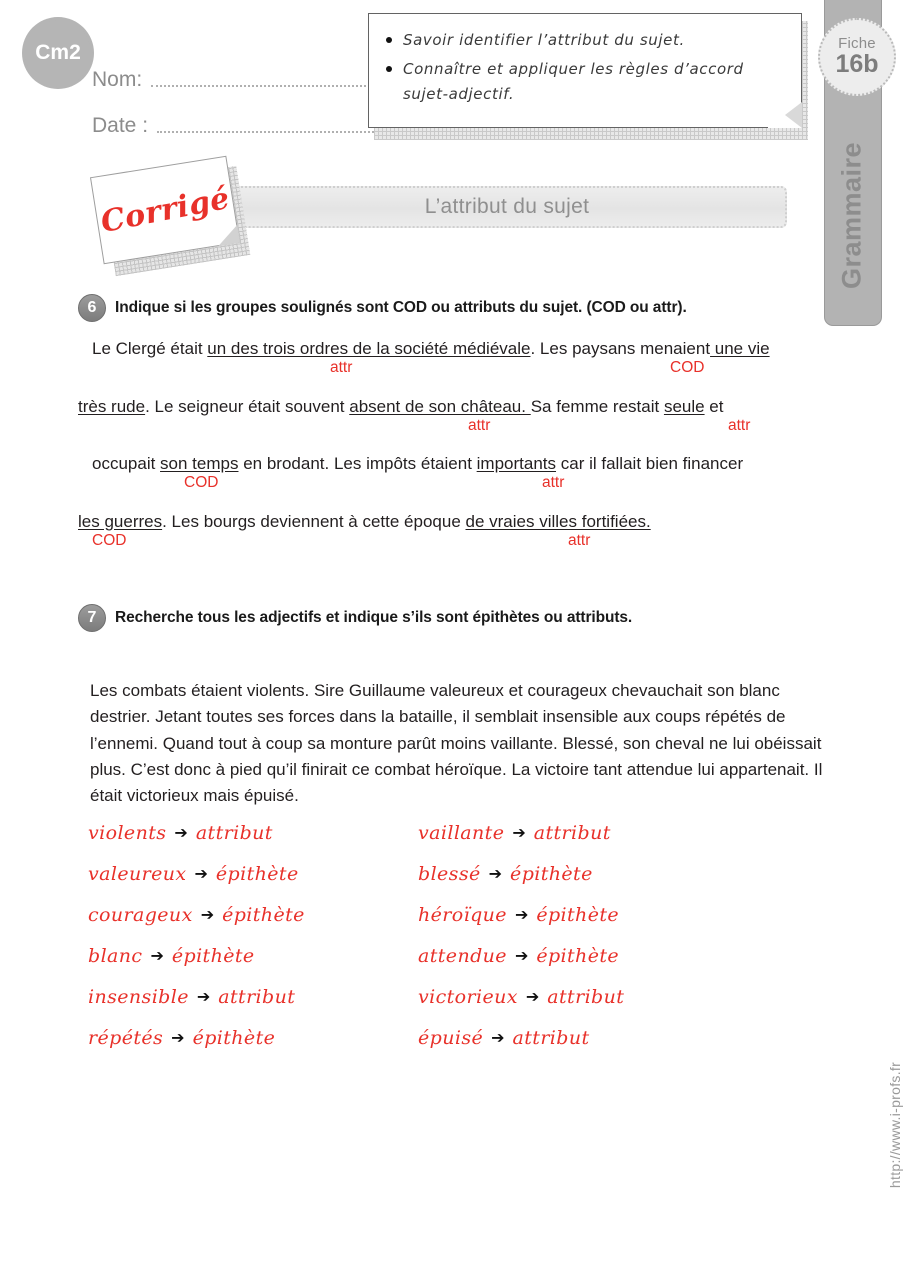 The image size is (905, 1280). I want to click on answer-item: valeureux ➔ épithète, so click(253, 873).